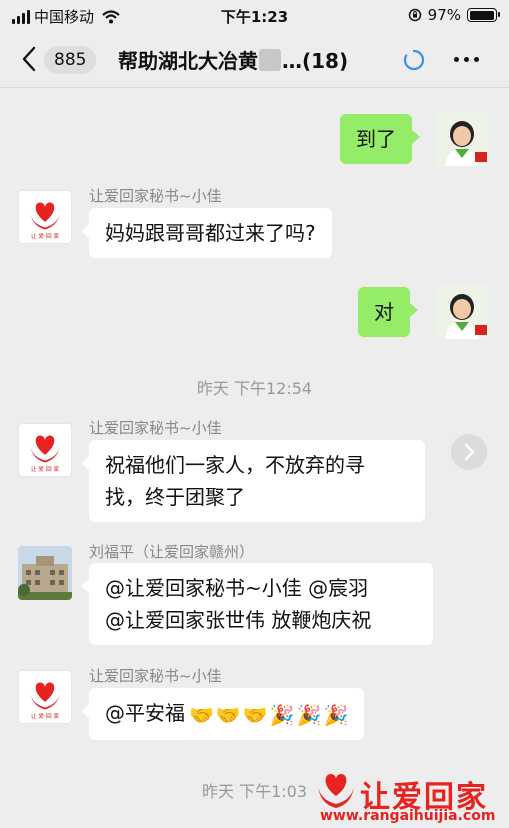 The width and height of the screenshot is (509, 828). I want to click on watermark-logo: 让爱回家 www.rangaihuijia.com, so click(409, 799).